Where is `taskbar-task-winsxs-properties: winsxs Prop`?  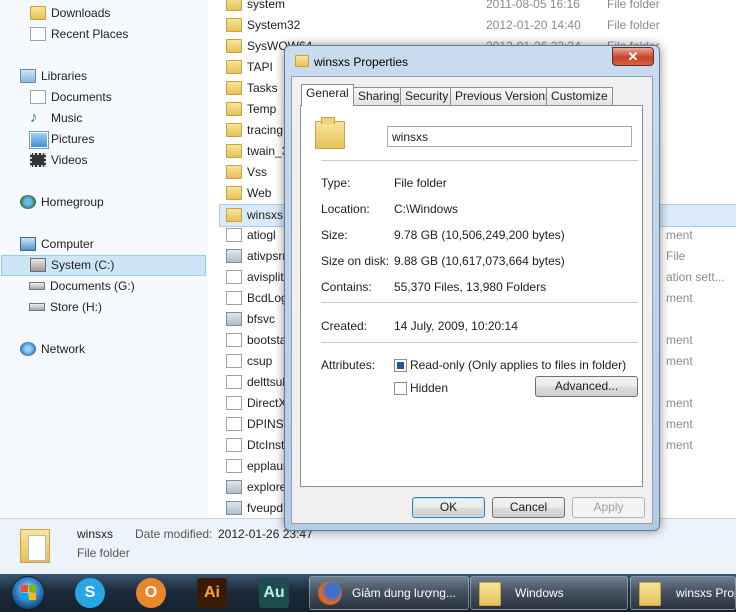
taskbar-task-winsxs-properties: winsxs Prop is located at coordinates (683, 593).